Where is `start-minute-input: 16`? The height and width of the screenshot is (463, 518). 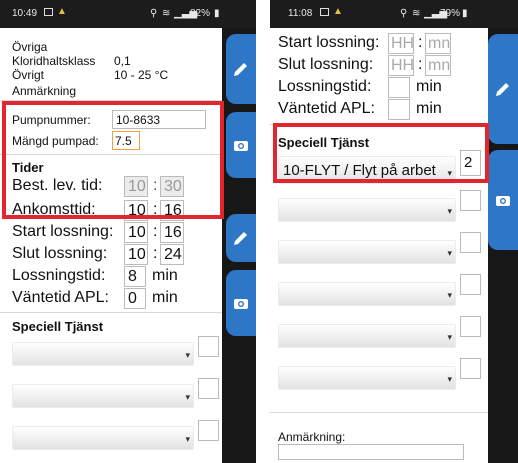
start-minute-input: 16 is located at coordinates (172, 232).